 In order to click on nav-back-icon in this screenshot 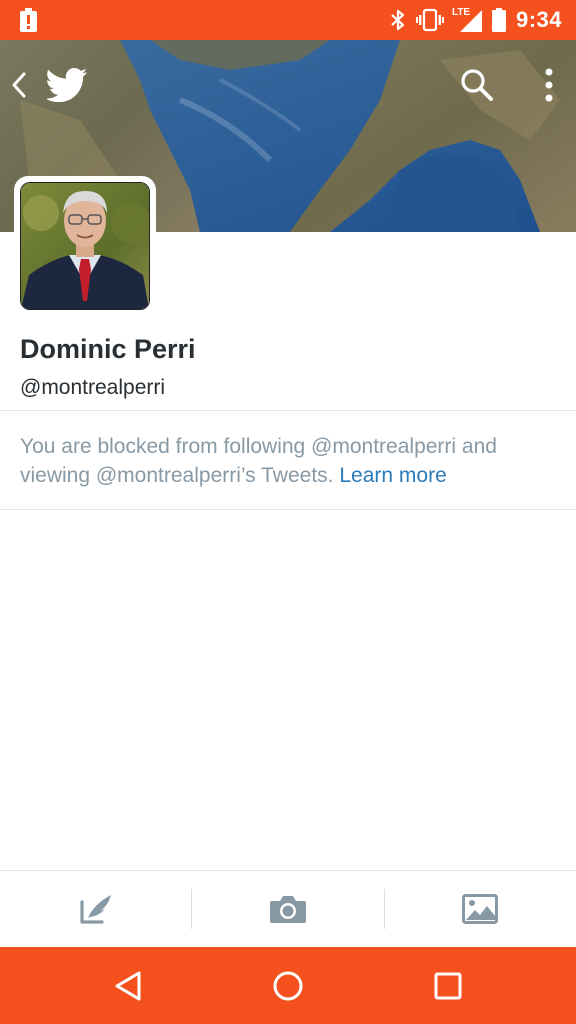, I will do `click(128, 986)`.